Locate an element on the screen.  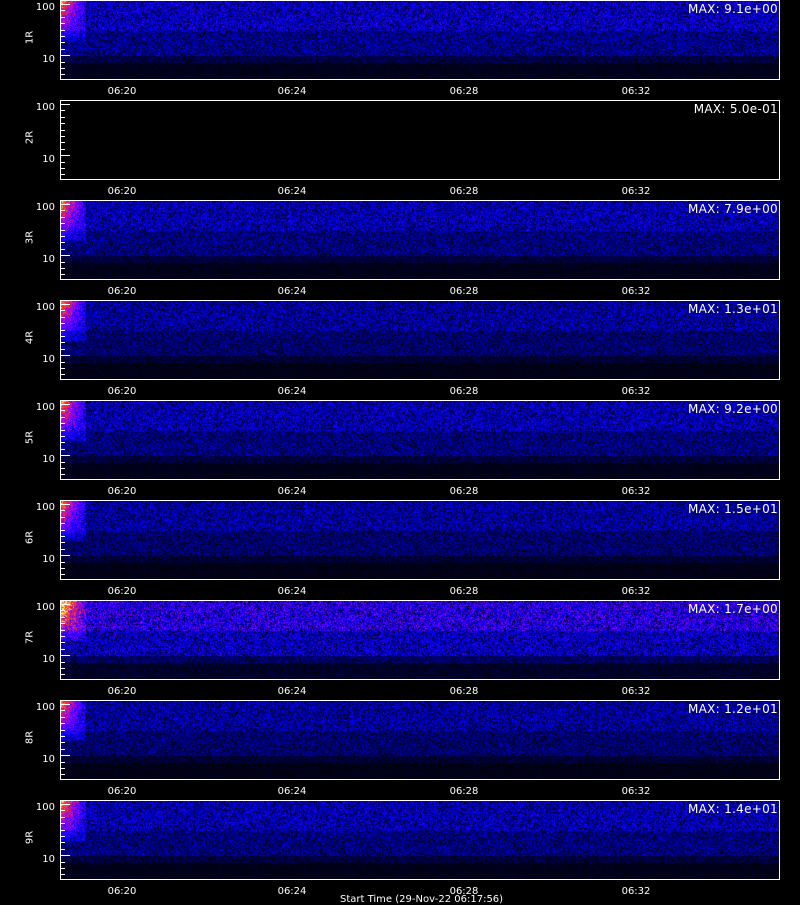
max-value-label: MAX: 1.3e+01 is located at coordinates (732, 309).